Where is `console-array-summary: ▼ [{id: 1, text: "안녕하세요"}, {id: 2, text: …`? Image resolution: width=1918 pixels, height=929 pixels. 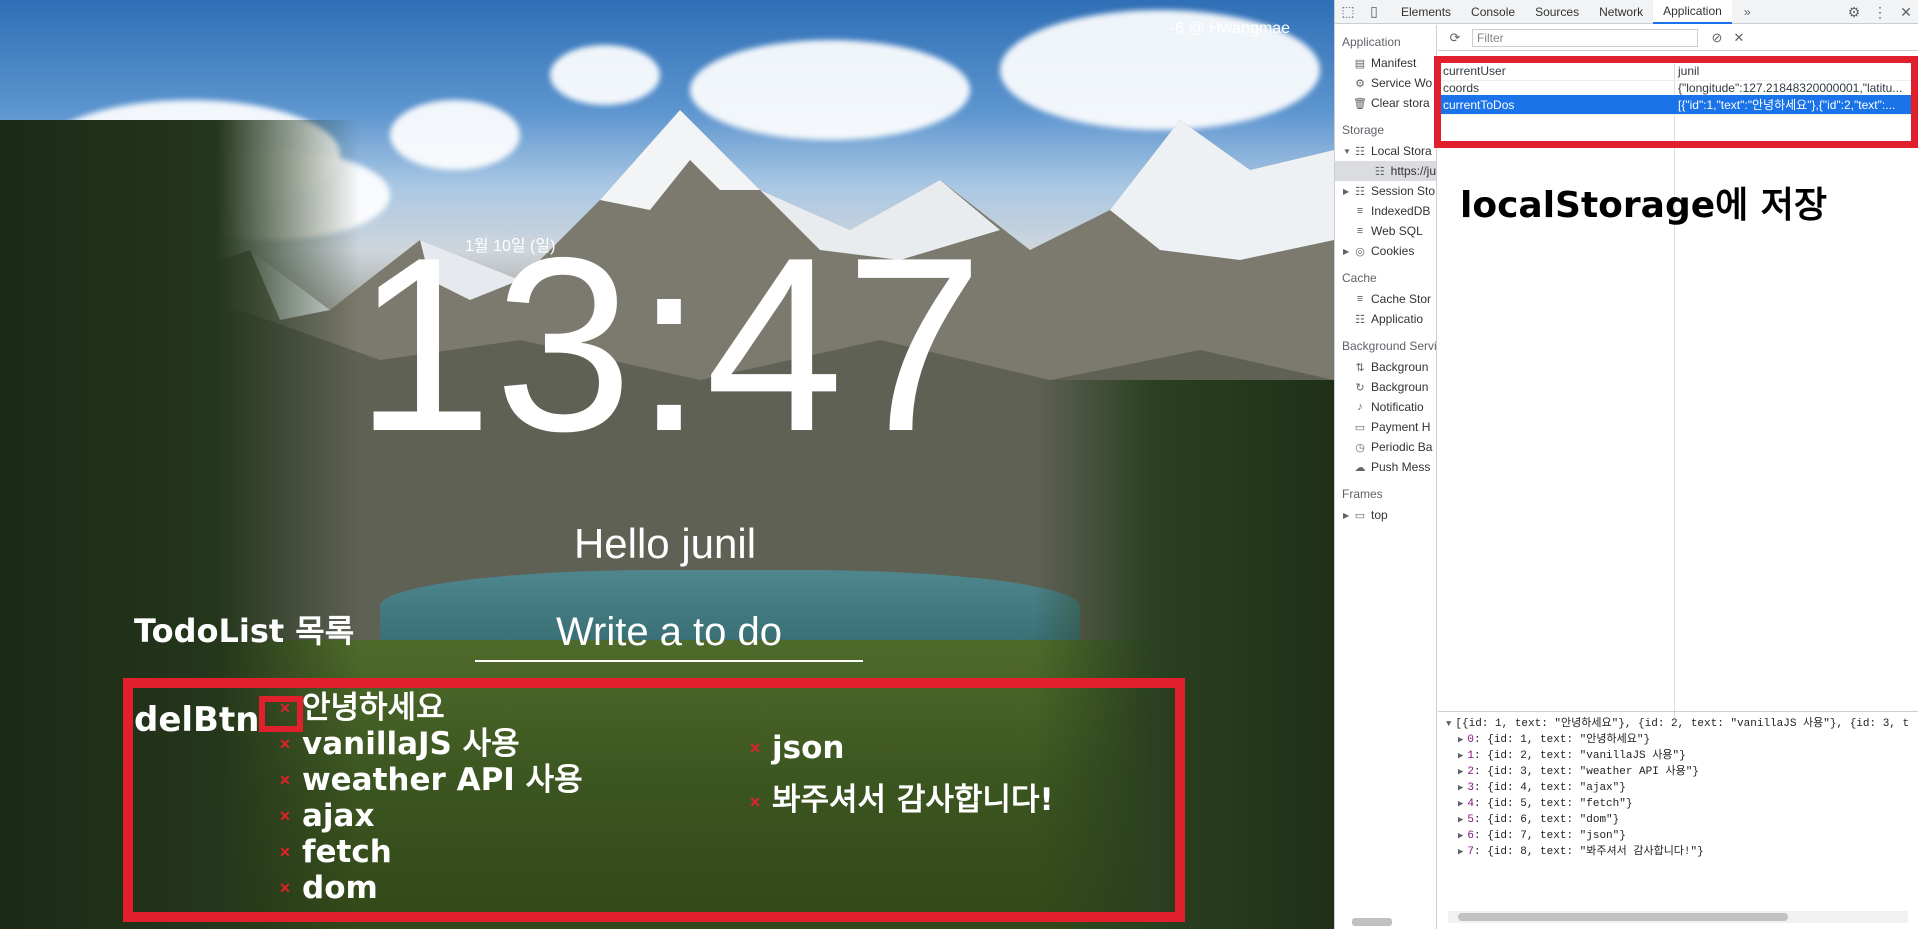 console-array-summary: ▼ [{id: 1, text: "안녕하세요"}, {id: 2, text: … is located at coordinates (1678, 724).